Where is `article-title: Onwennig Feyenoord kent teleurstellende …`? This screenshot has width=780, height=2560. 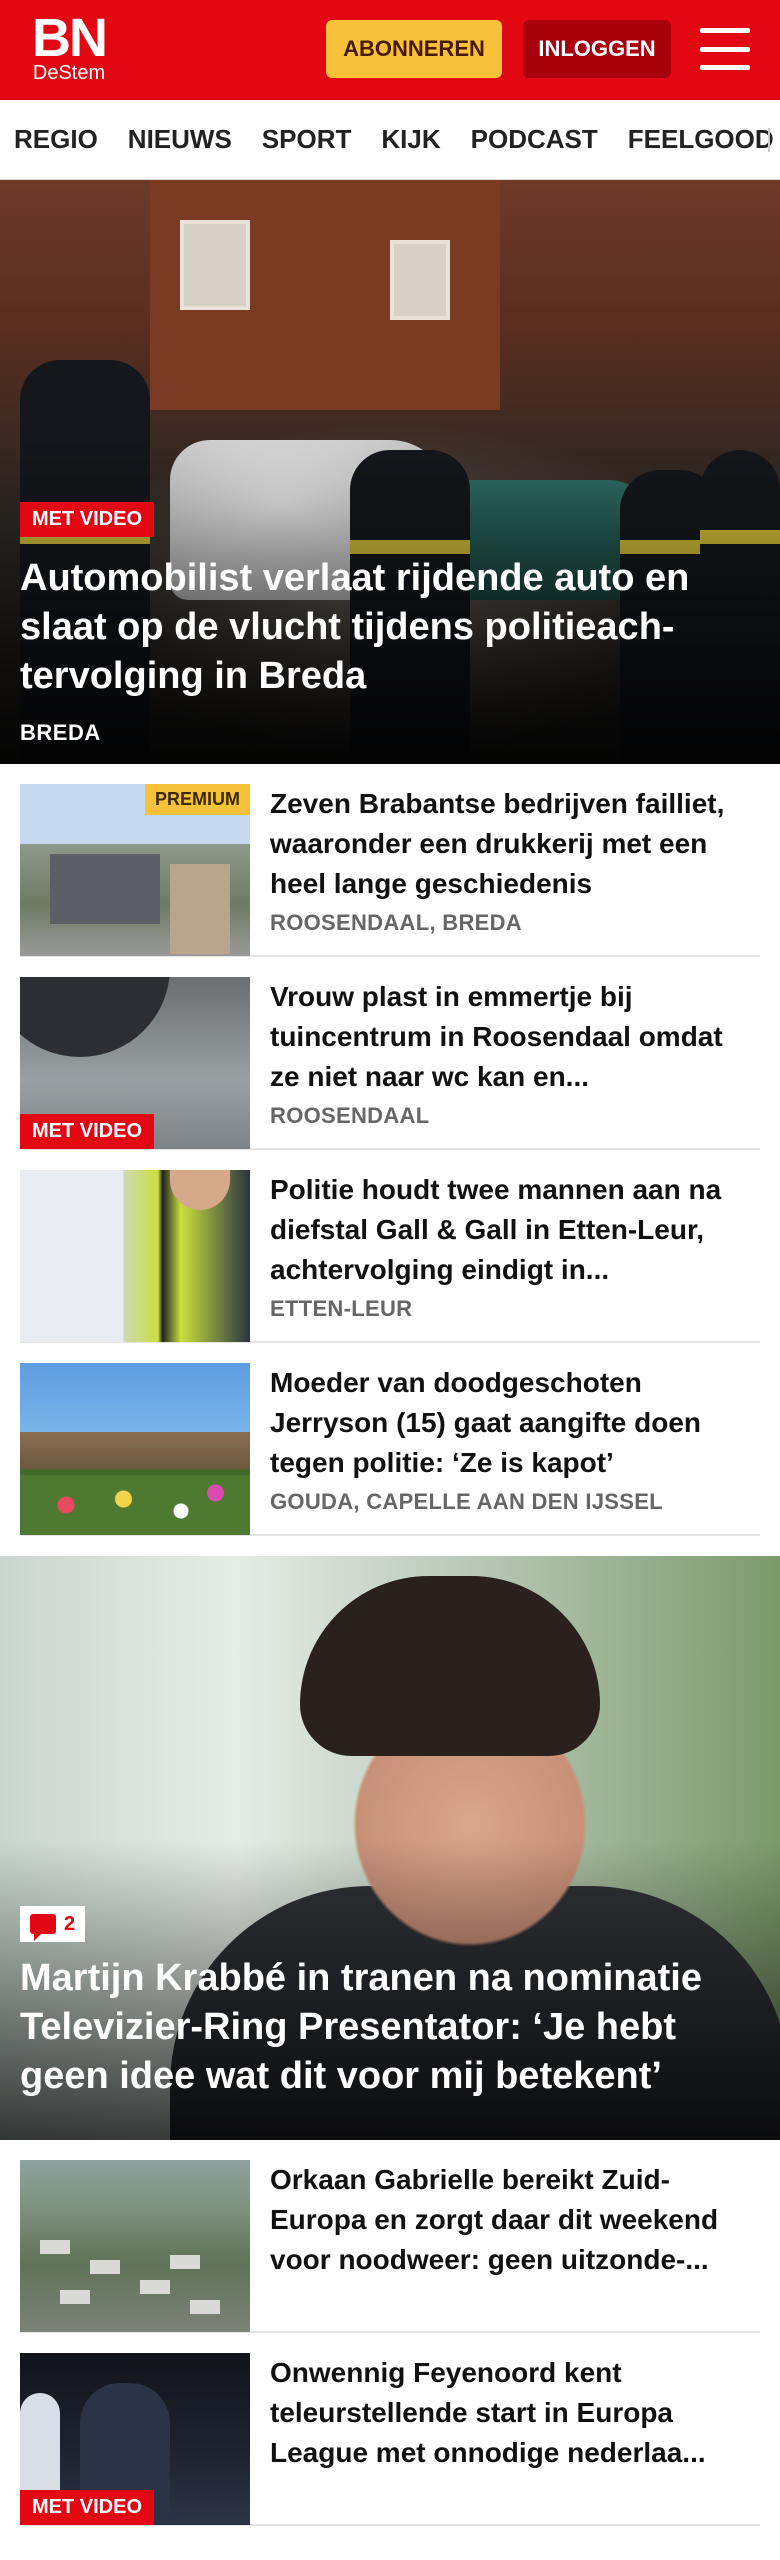
article-title: Onwennig Feyenoord kent teleurstellende … is located at coordinates (515, 2413).